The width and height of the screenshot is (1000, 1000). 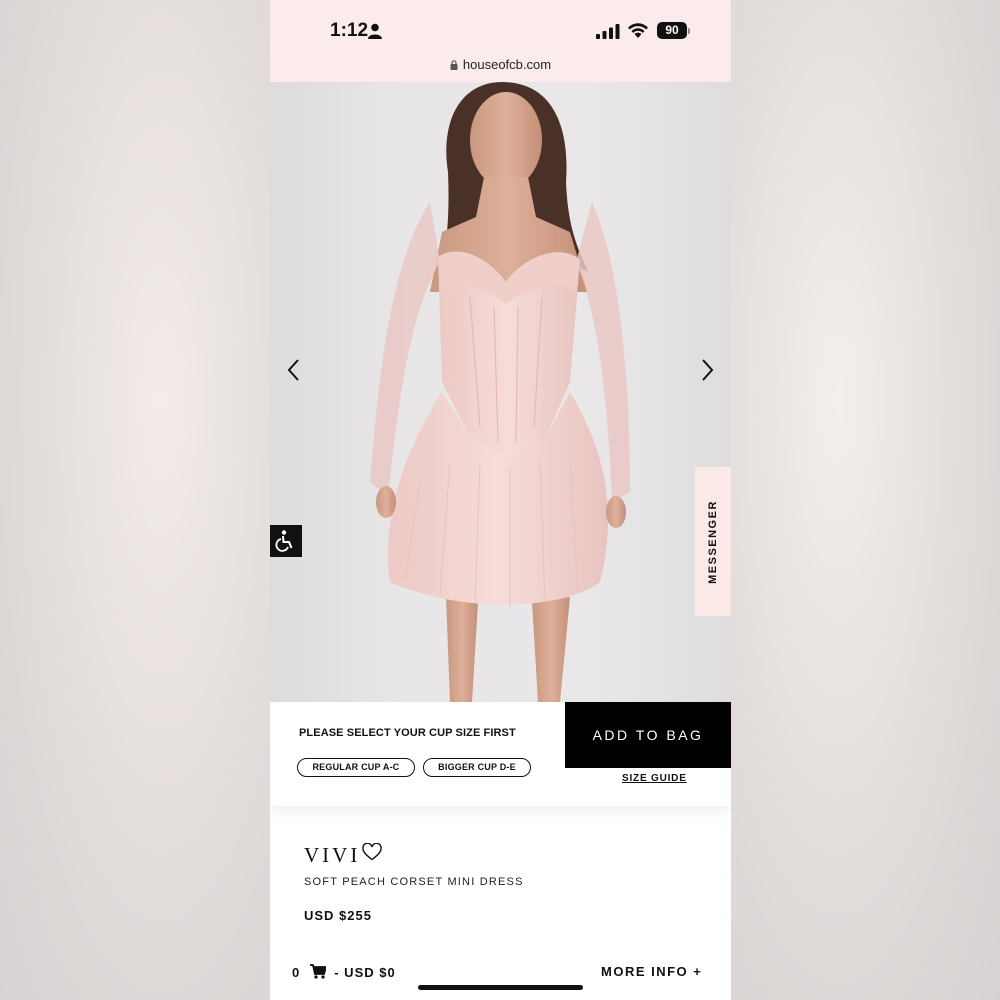 I want to click on add-to-bag-button: ADD TO BAG, so click(x=648, y=735).